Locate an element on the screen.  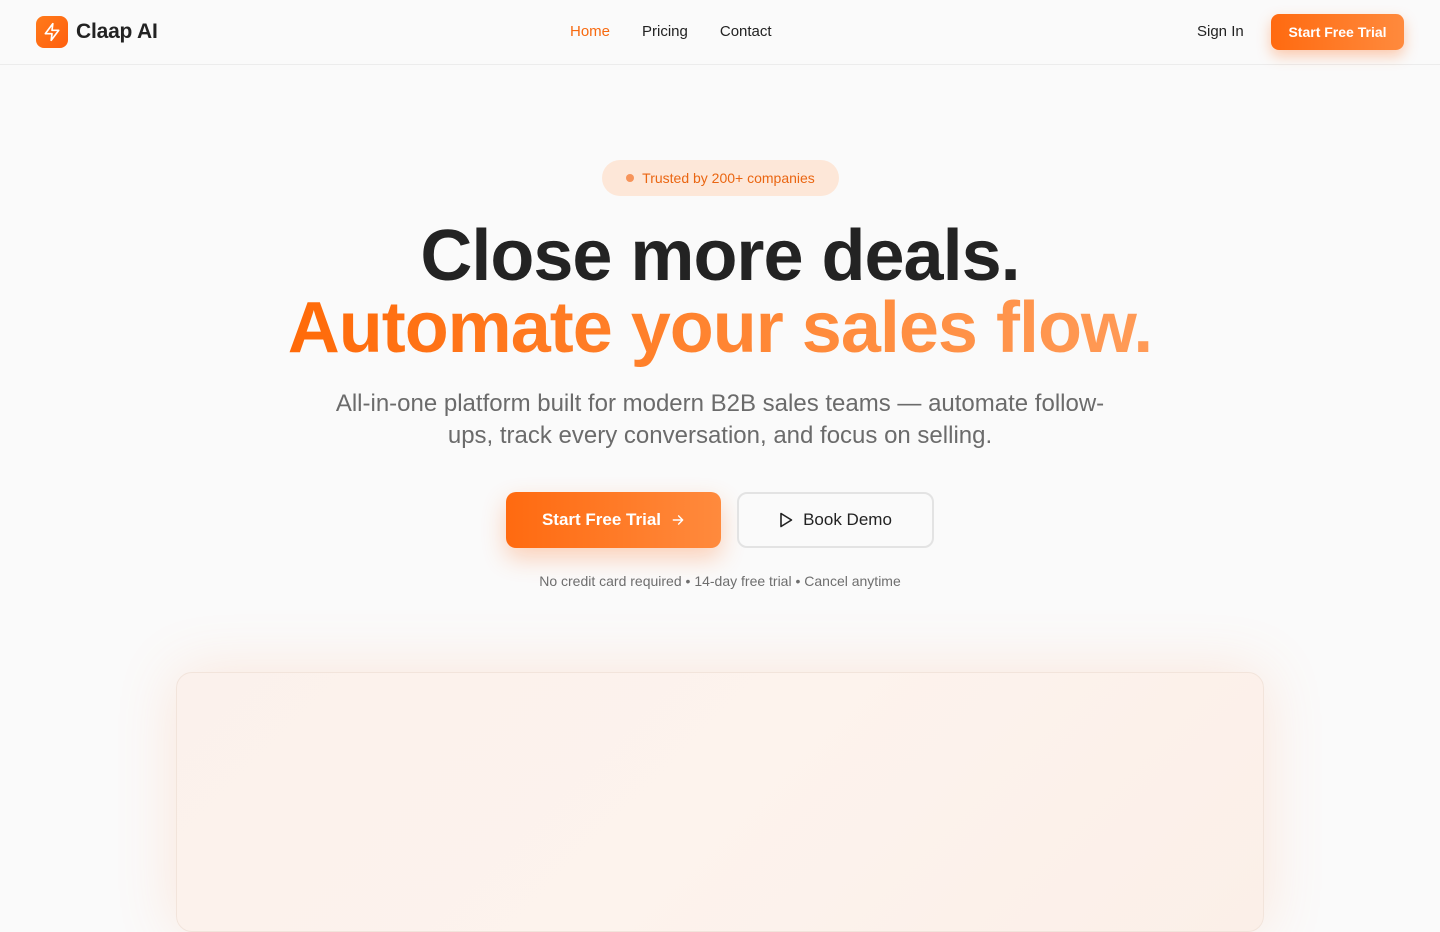
nav-start-trial-button: Start Free Trial is located at coordinates (1337, 32).